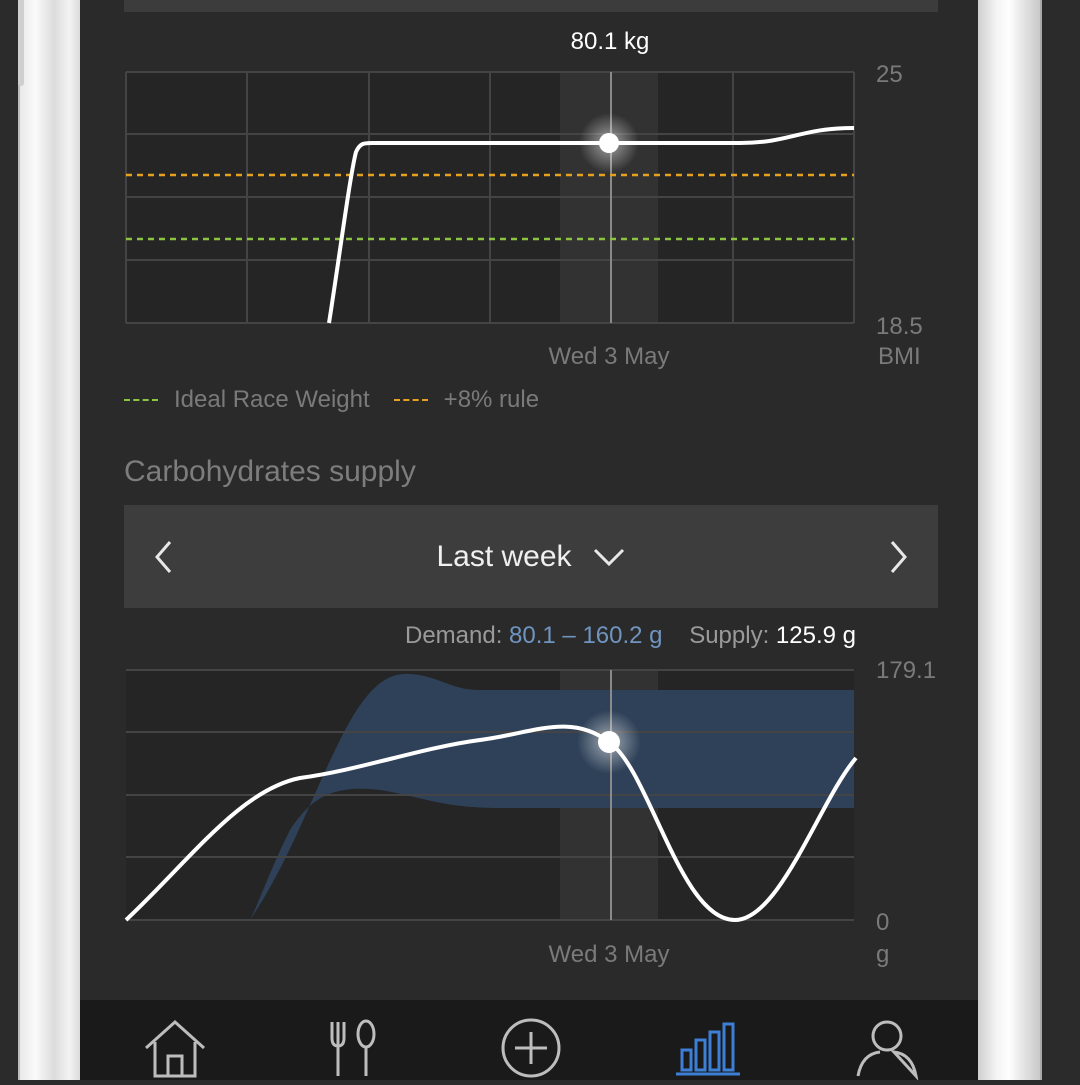  I want to click on chevron-left-icon, so click(163, 556).